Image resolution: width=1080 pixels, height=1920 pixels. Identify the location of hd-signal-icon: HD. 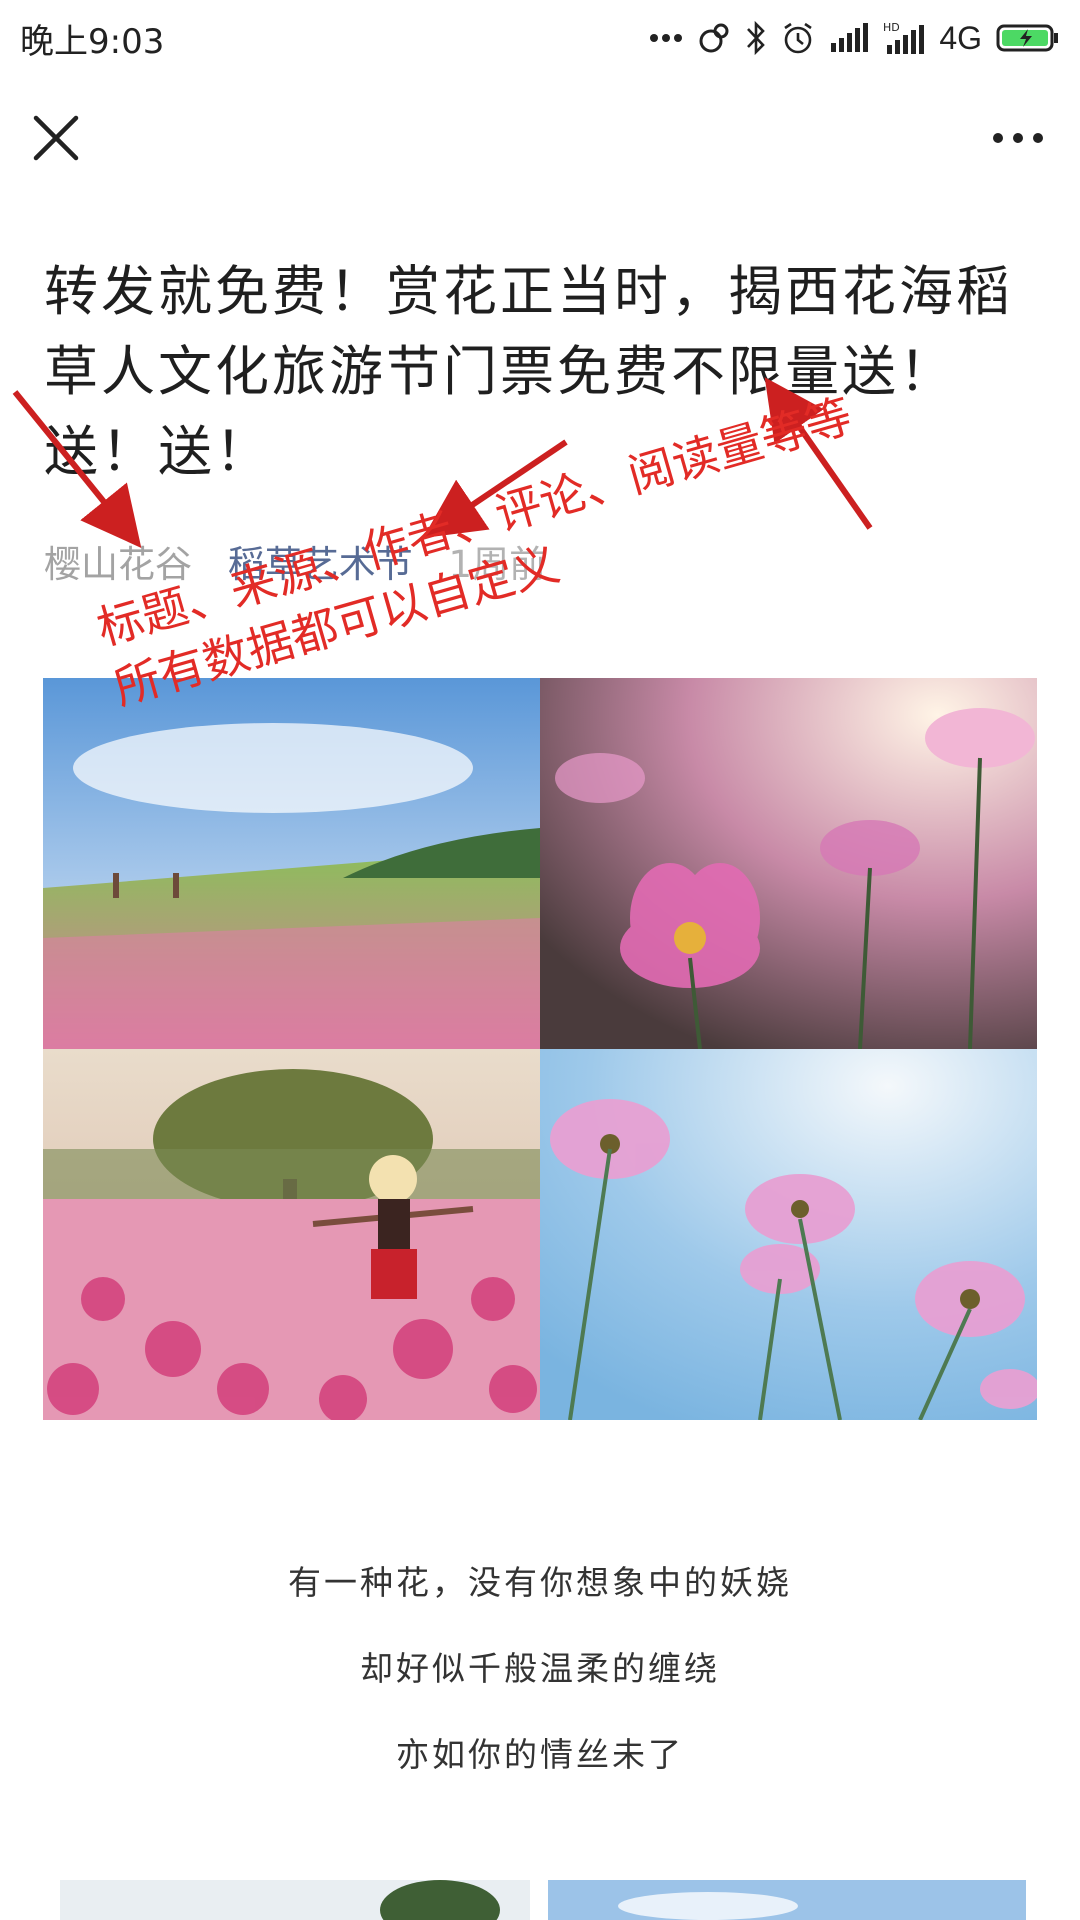
(904, 37).